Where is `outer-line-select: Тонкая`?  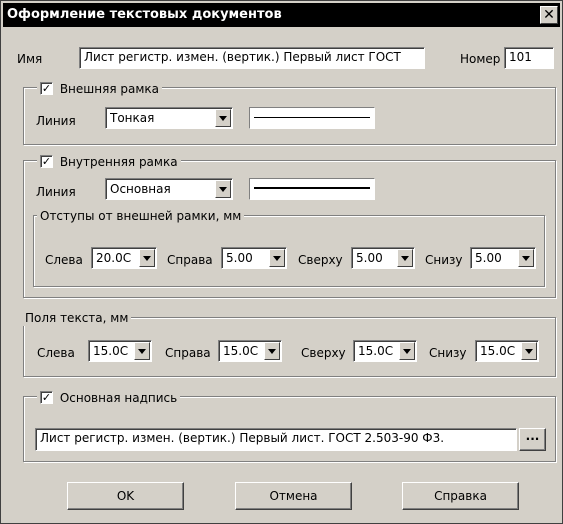 outer-line-select: Тонкая is located at coordinates (169, 118).